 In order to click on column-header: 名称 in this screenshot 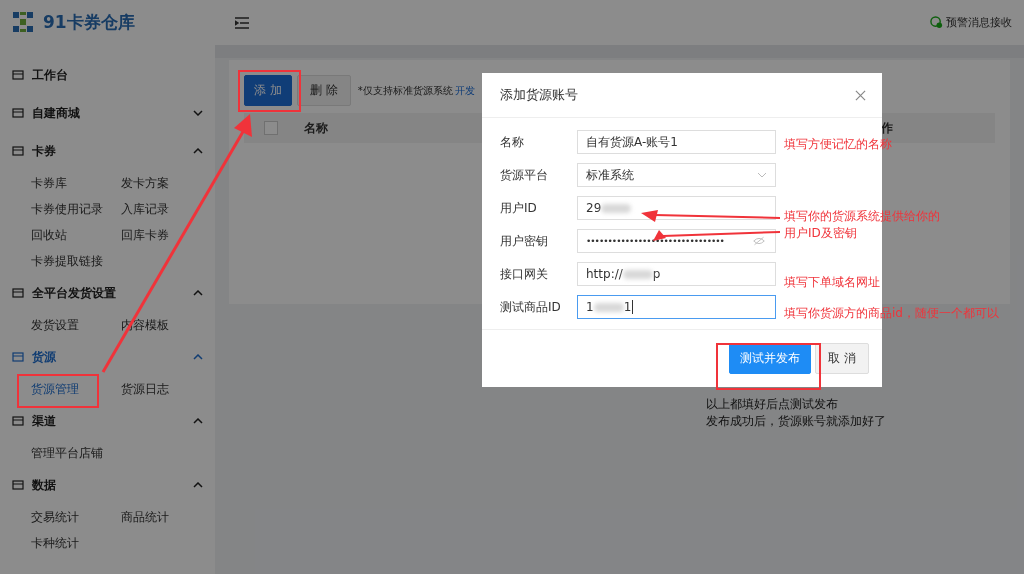, I will do `click(316, 128)`.